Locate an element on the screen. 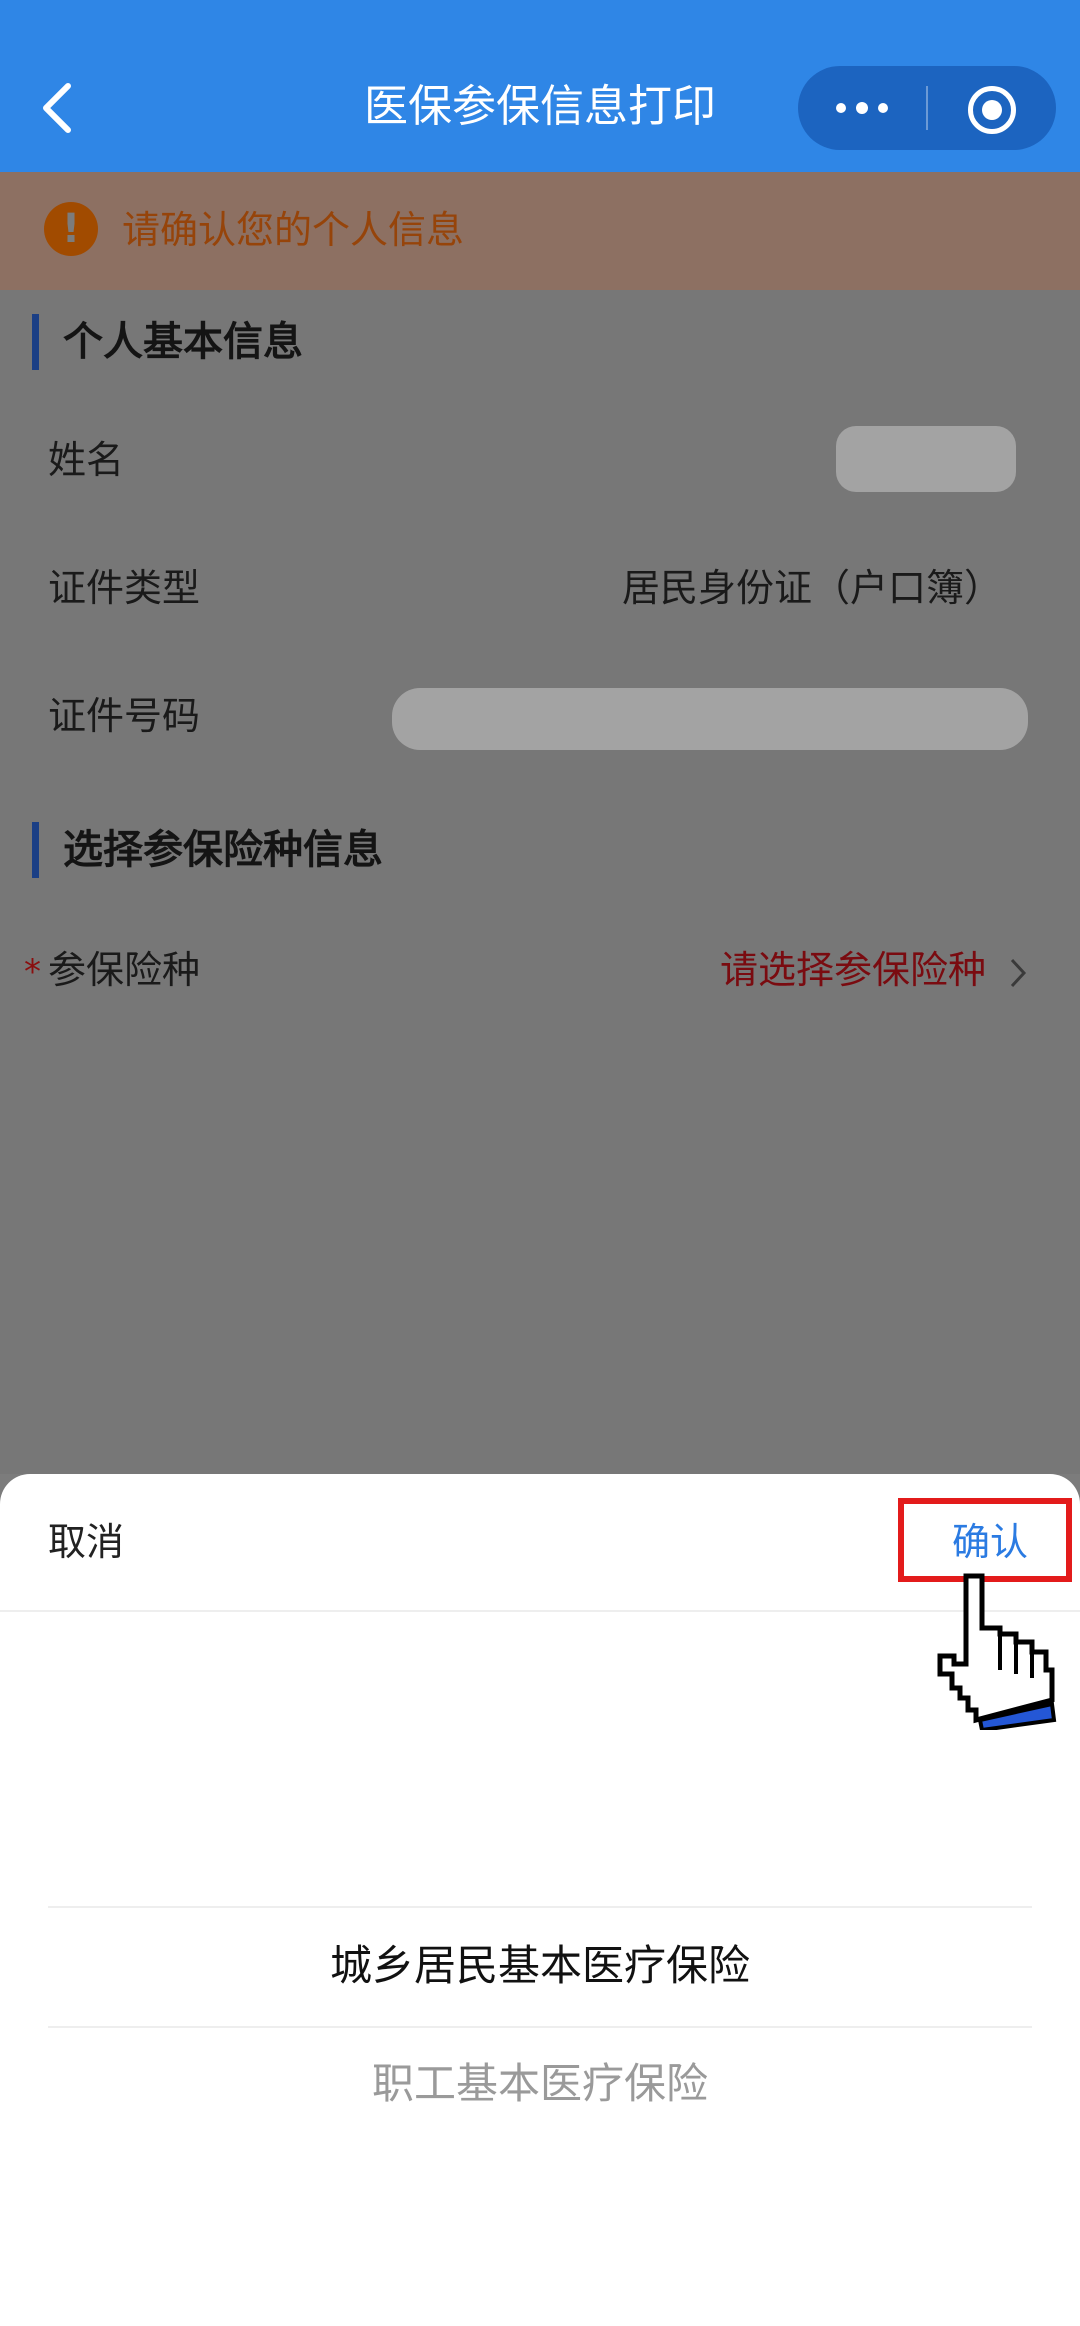  name-label: 姓名 is located at coordinates (86, 460).